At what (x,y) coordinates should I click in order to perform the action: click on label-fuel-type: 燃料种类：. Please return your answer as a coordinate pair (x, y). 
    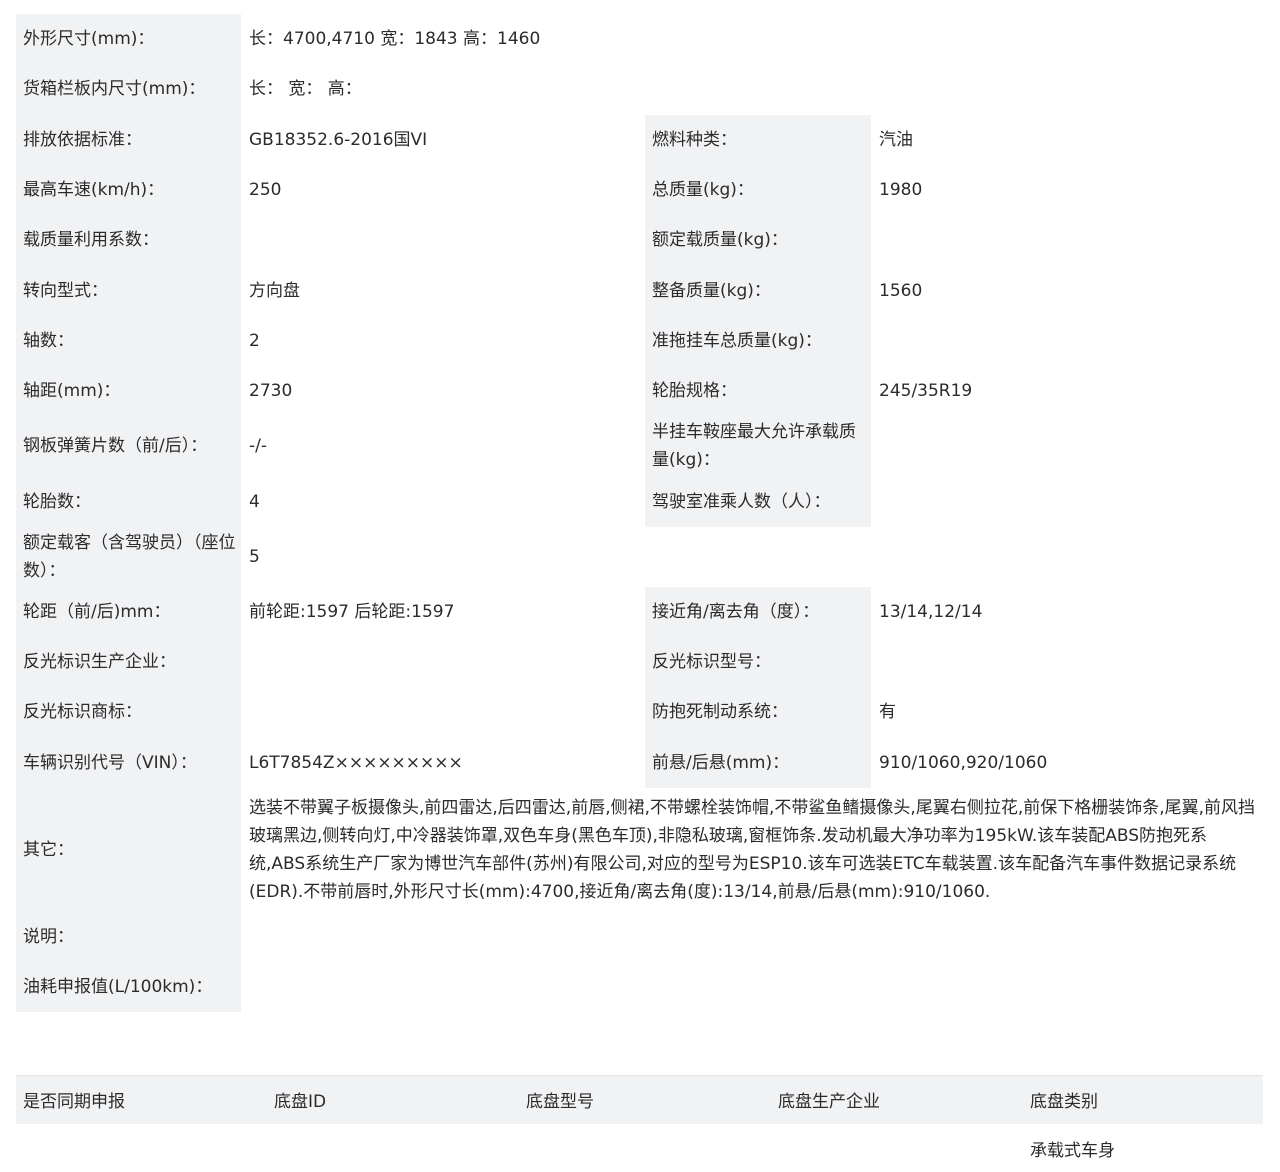
    Looking at the image, I should click on (758, 139).